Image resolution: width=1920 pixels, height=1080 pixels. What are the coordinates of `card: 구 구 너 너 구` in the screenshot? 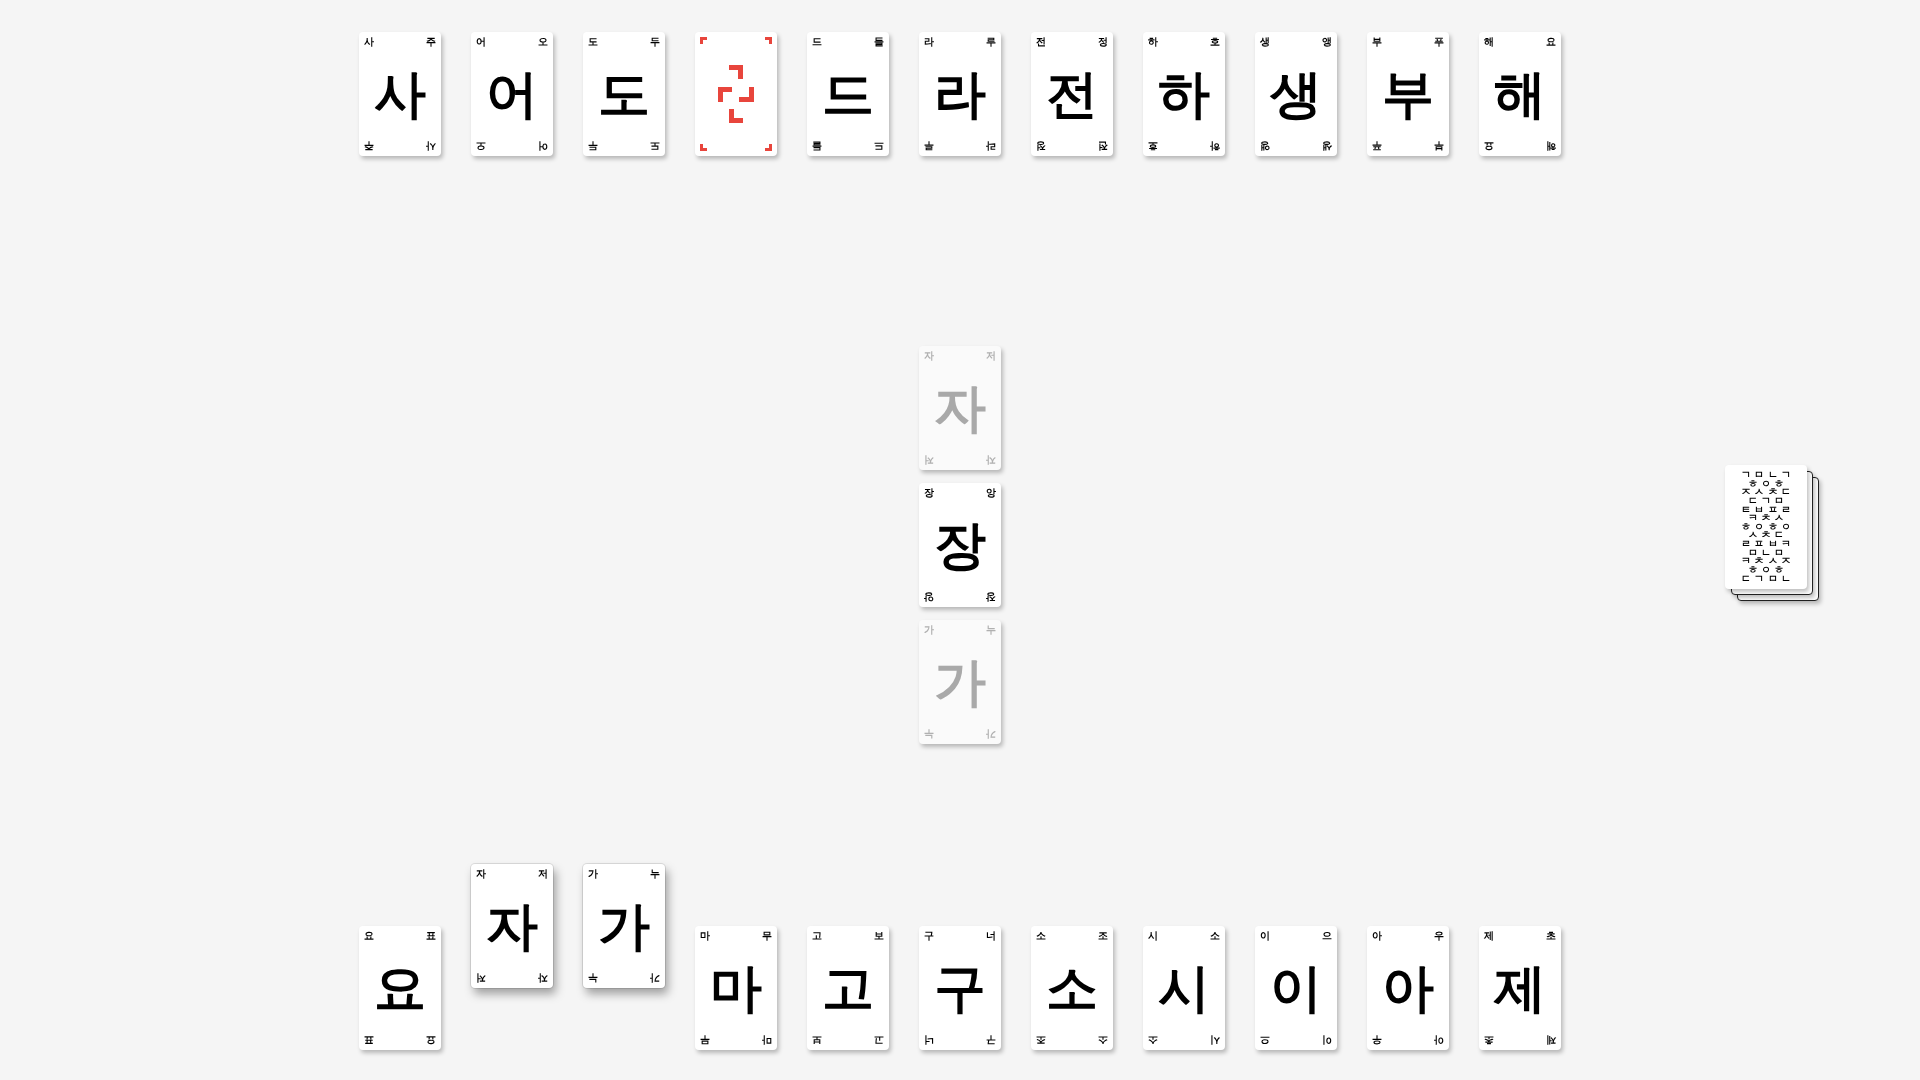 It's located at (960, 988).